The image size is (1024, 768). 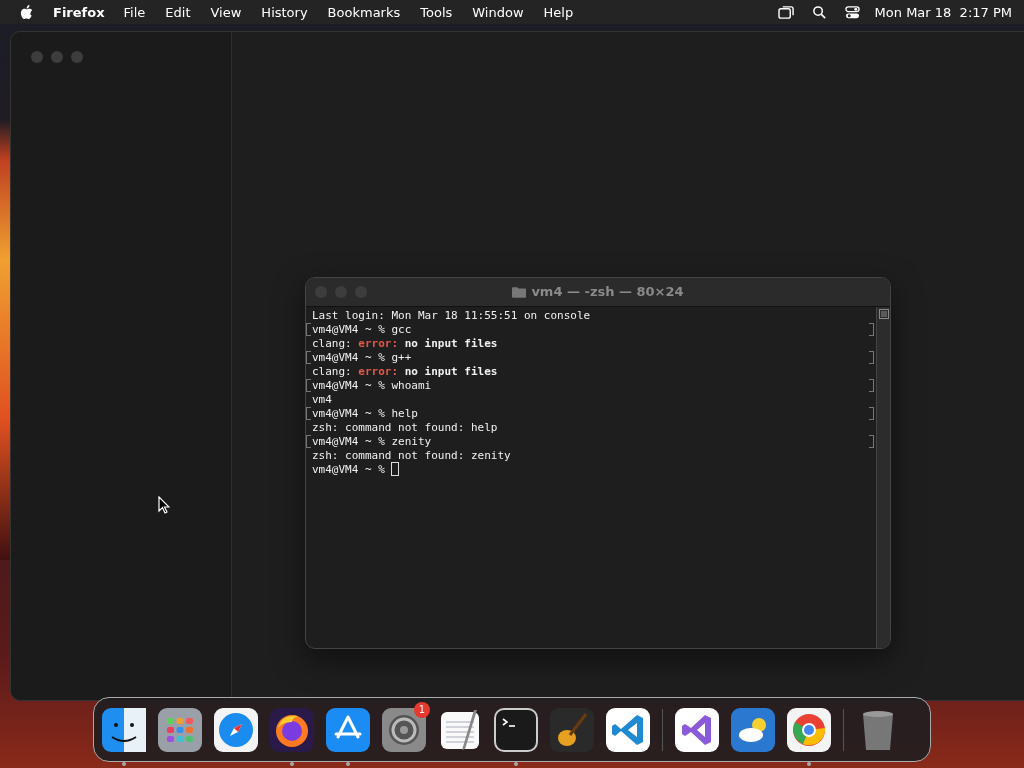 What do you see at coordinates (164, 505) in the screenshot?
I see `pointer-icon` at bounding box center [164, 505].